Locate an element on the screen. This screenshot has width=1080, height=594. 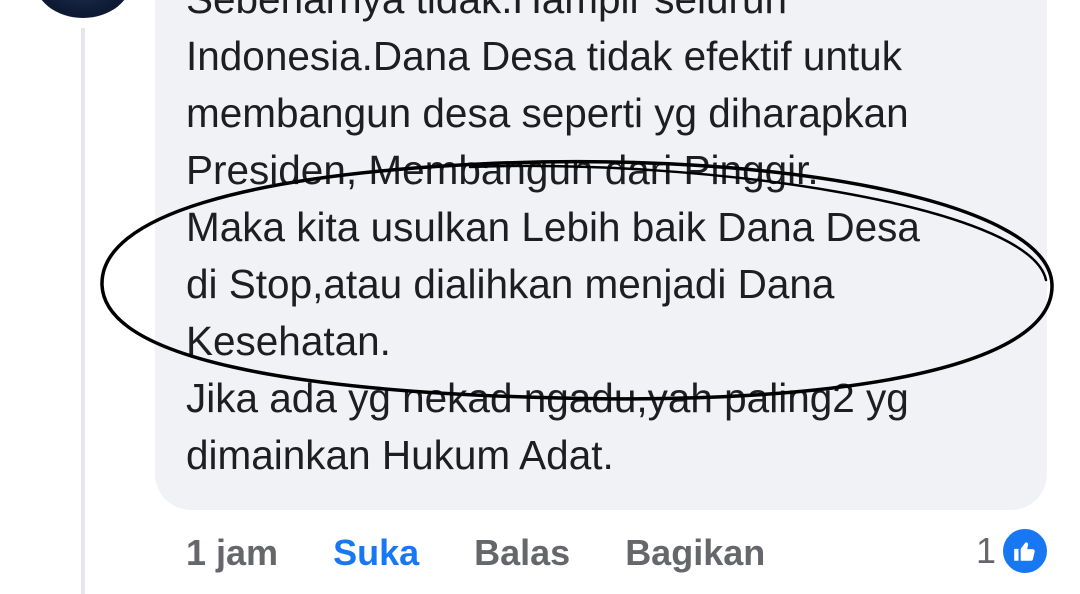
comment-line: di Stop,atau dialihkan menjadi Dana is located at coordinates (510, 284).